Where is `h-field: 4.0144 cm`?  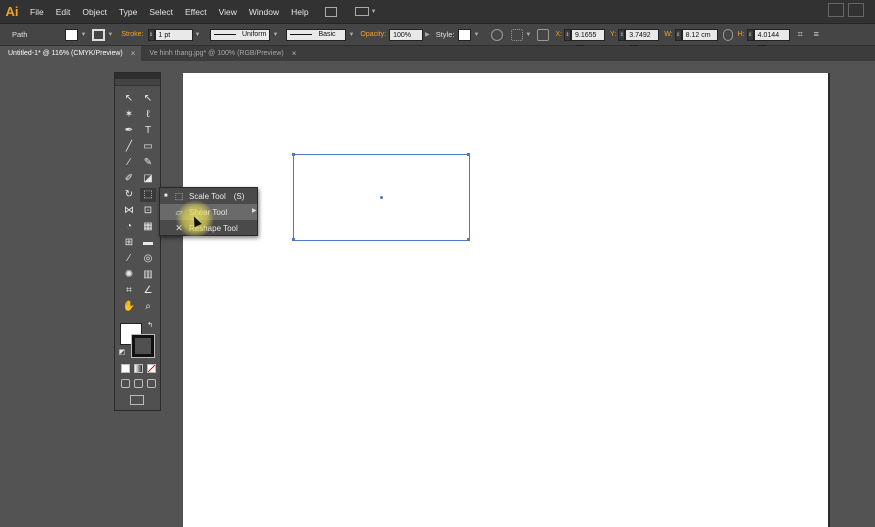 h-field: 4.0144 cm is located at coordinates (771, 39).